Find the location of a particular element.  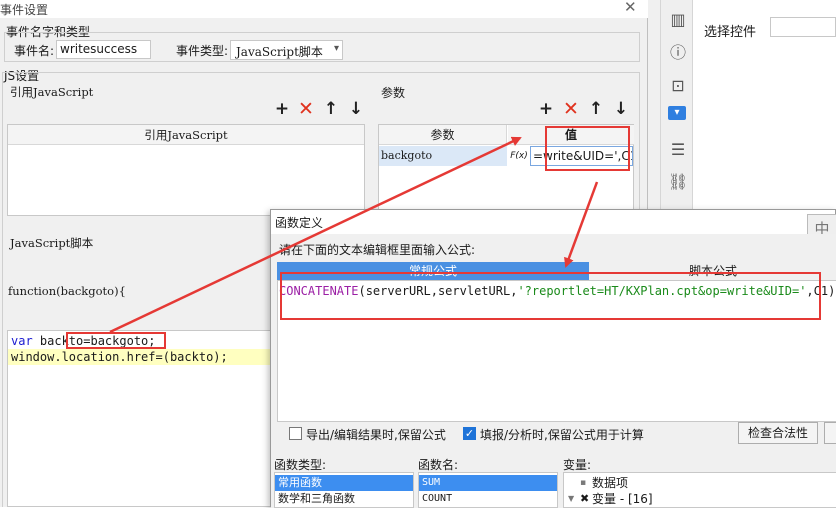

annotation-arrow-value-to-formula is located at coordinates (581, 224).